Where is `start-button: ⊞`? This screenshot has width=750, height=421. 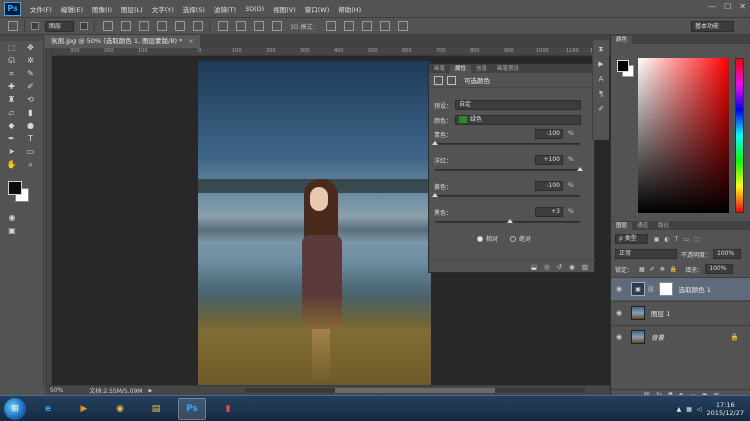
start-button: ⊞ is located at coordinates (15, 408).